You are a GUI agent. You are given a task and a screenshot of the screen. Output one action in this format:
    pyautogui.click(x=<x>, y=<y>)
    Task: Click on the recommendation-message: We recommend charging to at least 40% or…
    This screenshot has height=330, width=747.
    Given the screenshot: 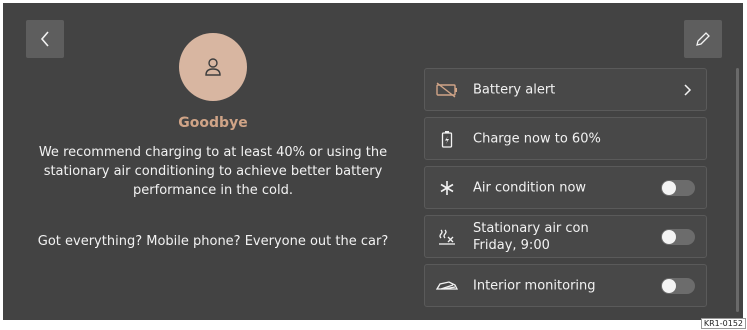 What is the action you would take?
    pyautogui.click(x=213, y=171)
    